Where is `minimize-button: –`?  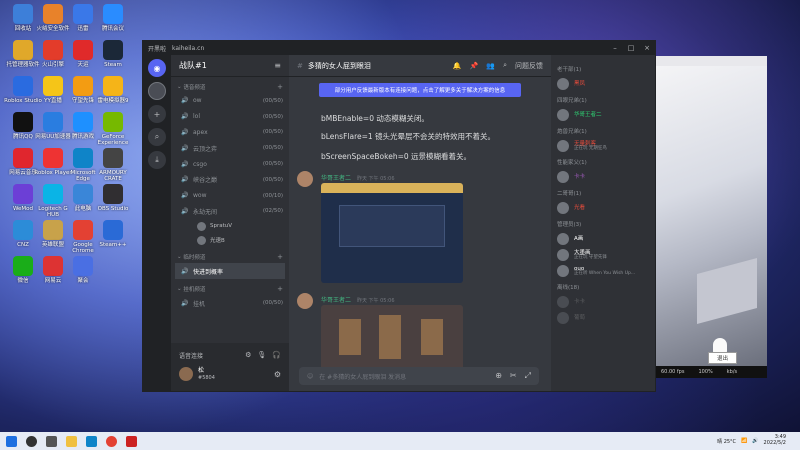 minimize-button: – is located at coordinates (615, 48).